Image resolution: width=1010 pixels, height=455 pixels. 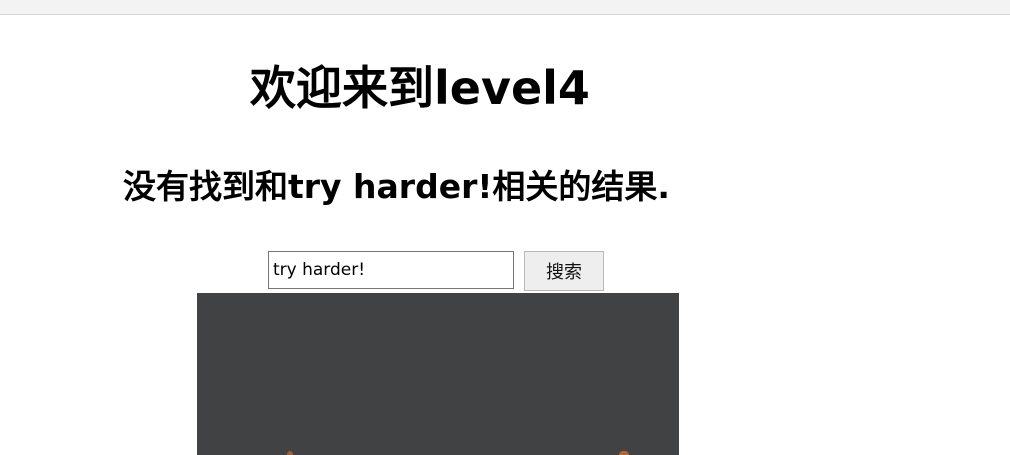 I want to click on browser-top-bar, so click(x=505, y=7).